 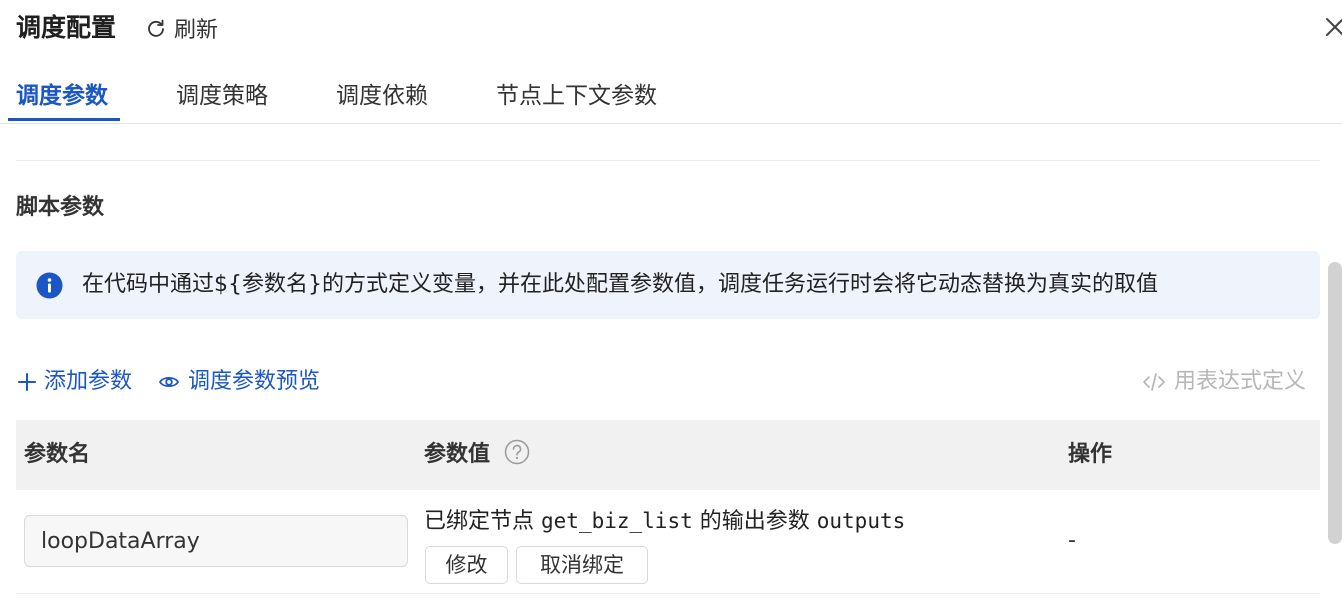 I want to click on section-title: 脚本参数, so click(x=60, y=207).